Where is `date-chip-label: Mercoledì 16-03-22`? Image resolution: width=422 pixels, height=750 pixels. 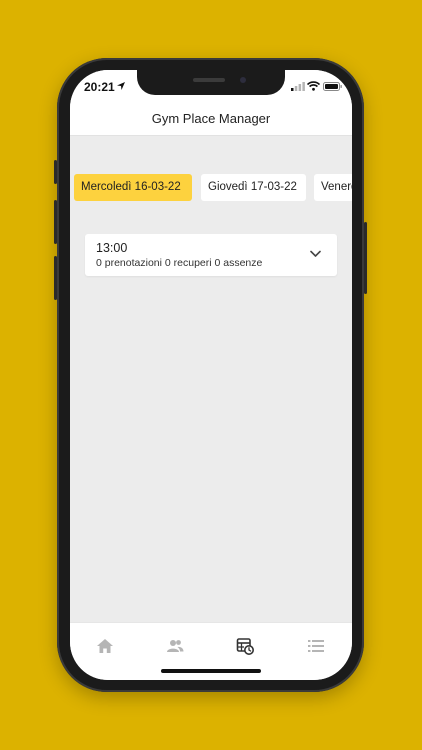 date-chip-label: Mercoledì 16-03-22 is located at coordinates (131, 187).